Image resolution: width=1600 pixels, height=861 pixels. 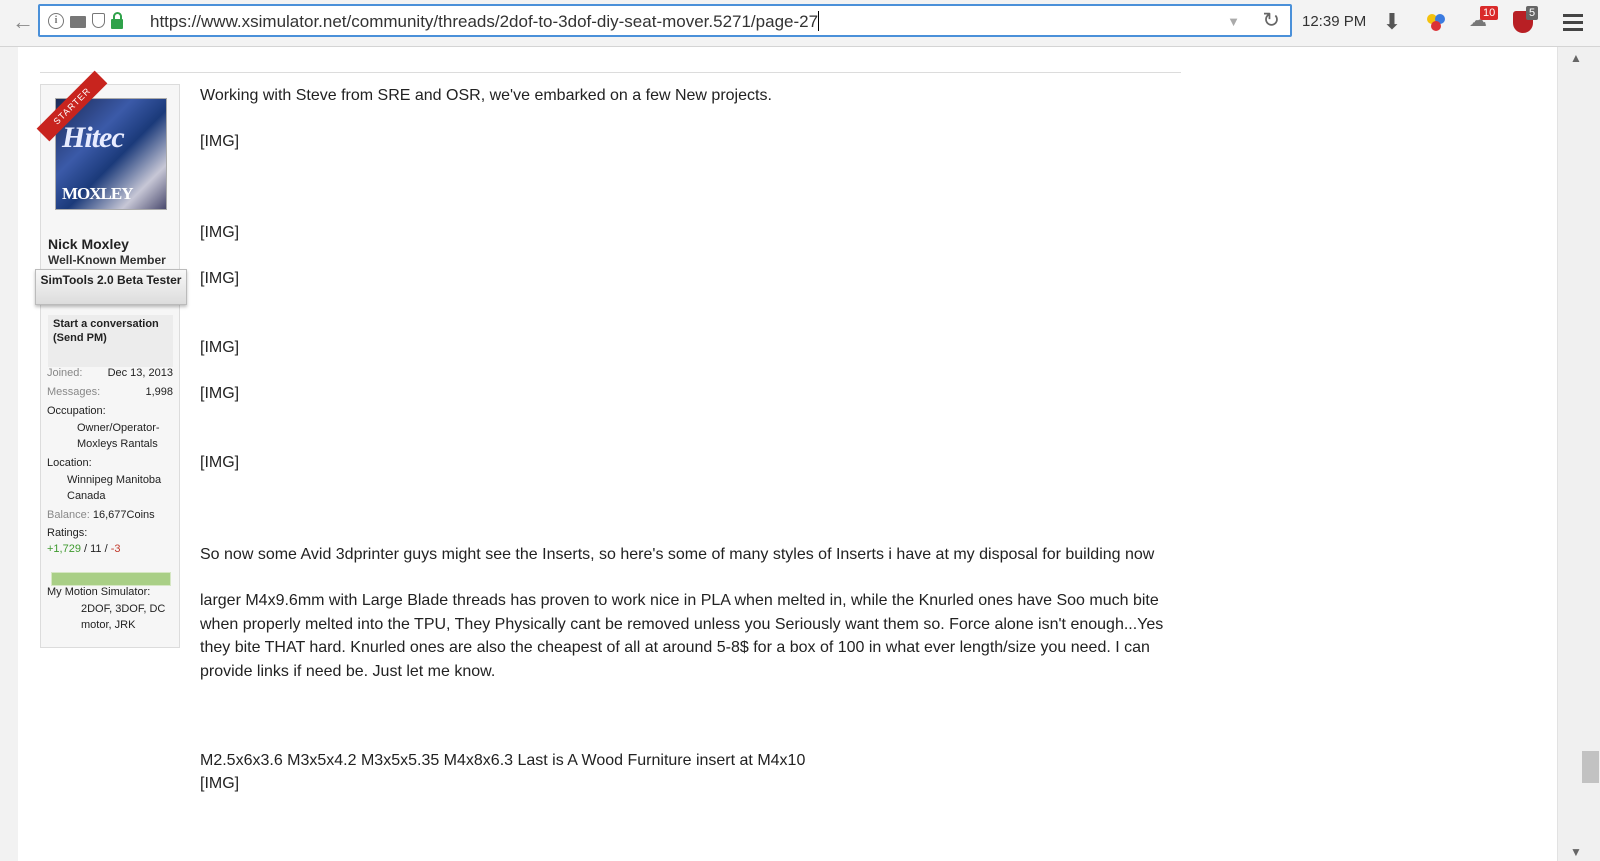 What do you see at coordinates (117, 20) in the screenshot?
I see `lock-icon` at bounding box center [117, 20].